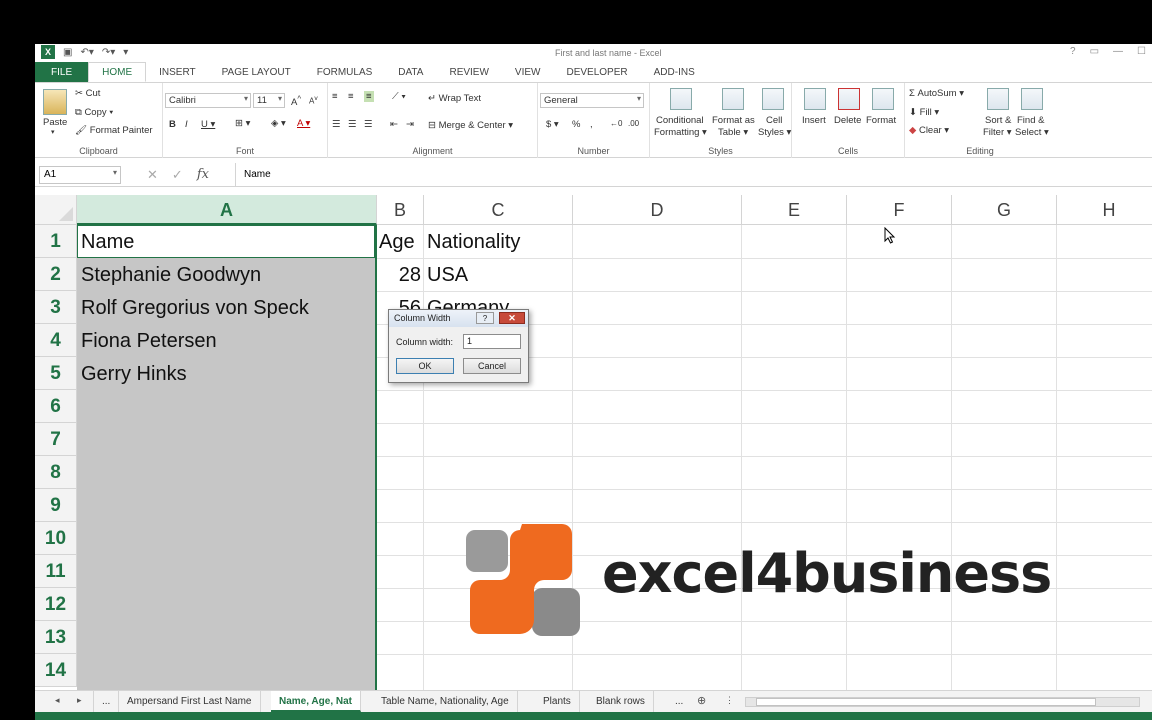 The width and height of the screenshot is (1152, 720). I want to click on customize-qat-icon: ▾, so click(125, 52).